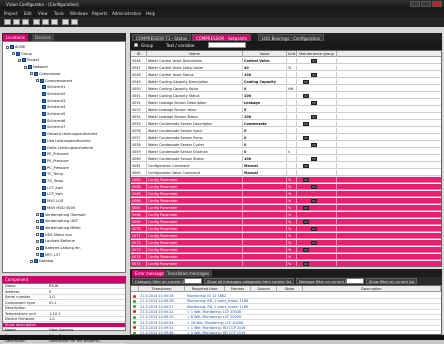 This screenshot has height=344, width=444. I want to click on table-row: 0064 Config Parameter%, so click(286, 187).